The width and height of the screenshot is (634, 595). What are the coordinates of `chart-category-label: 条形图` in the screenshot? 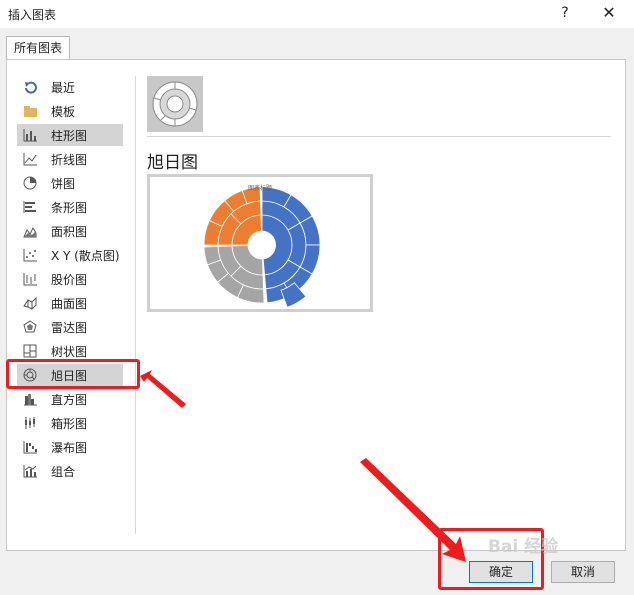 It's located at (69, 208).